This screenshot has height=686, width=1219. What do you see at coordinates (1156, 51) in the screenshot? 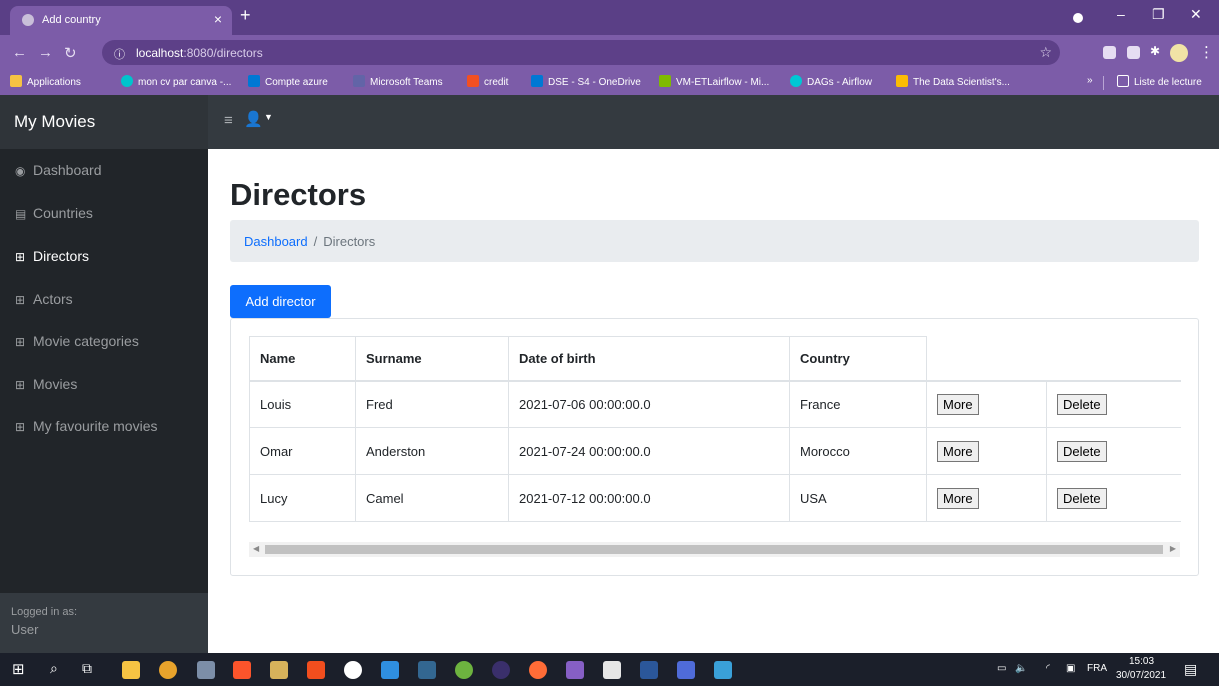
I see `extensions-puzzle-icon: ✱` at bounding box center [1156, 51].